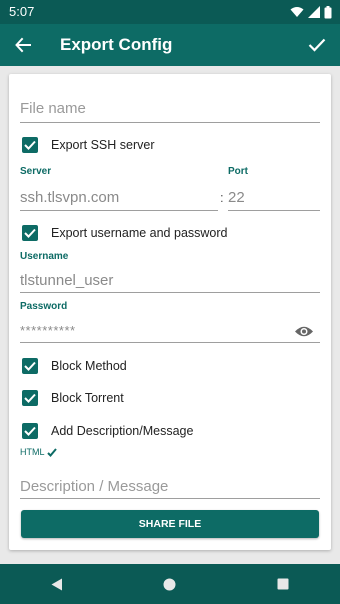  I want to click on block-method-checkbox, so click(30, 366).